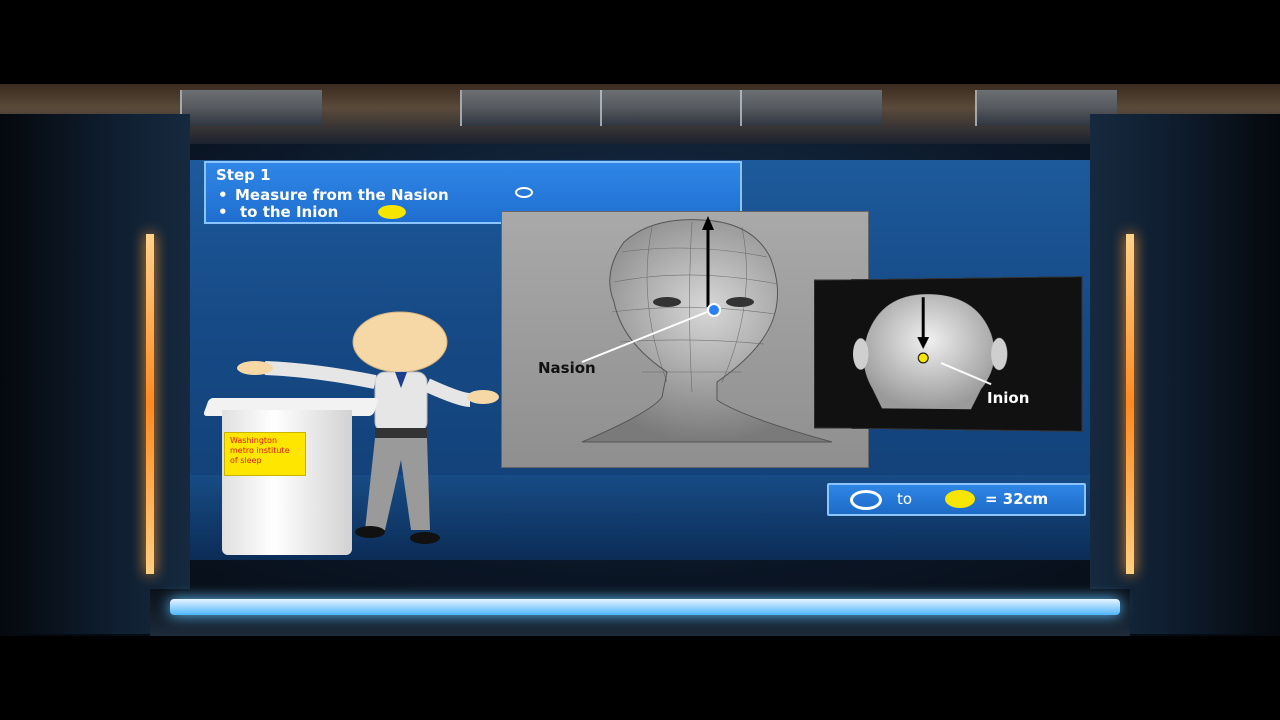  Describe the element at coordinates (1017, 499) in the screenshot. I see `result-value: = 32cm` at that location.